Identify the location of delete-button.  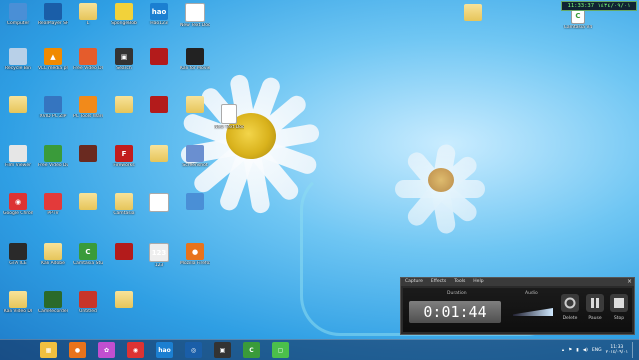
(570, 303).